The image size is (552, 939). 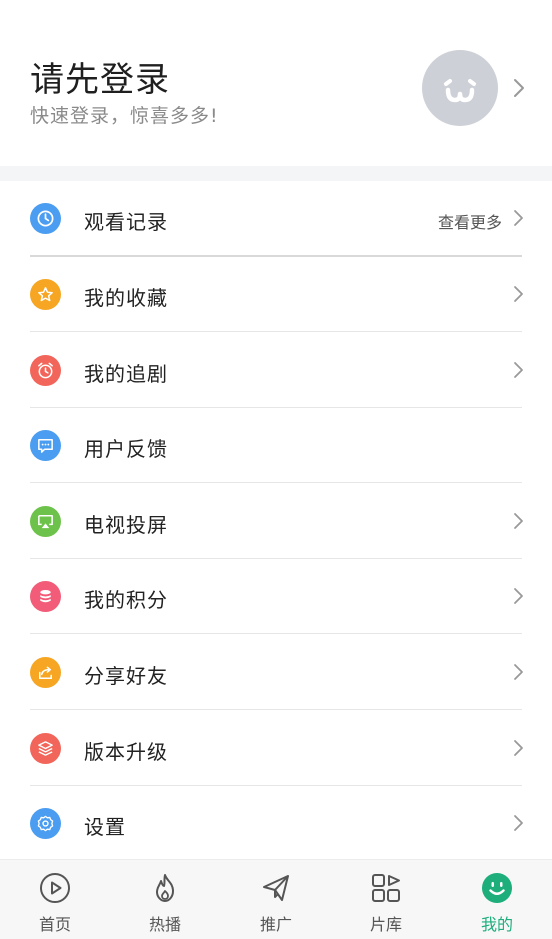 I want to click on tab-mine: 我的, so click(x=497, y=899).